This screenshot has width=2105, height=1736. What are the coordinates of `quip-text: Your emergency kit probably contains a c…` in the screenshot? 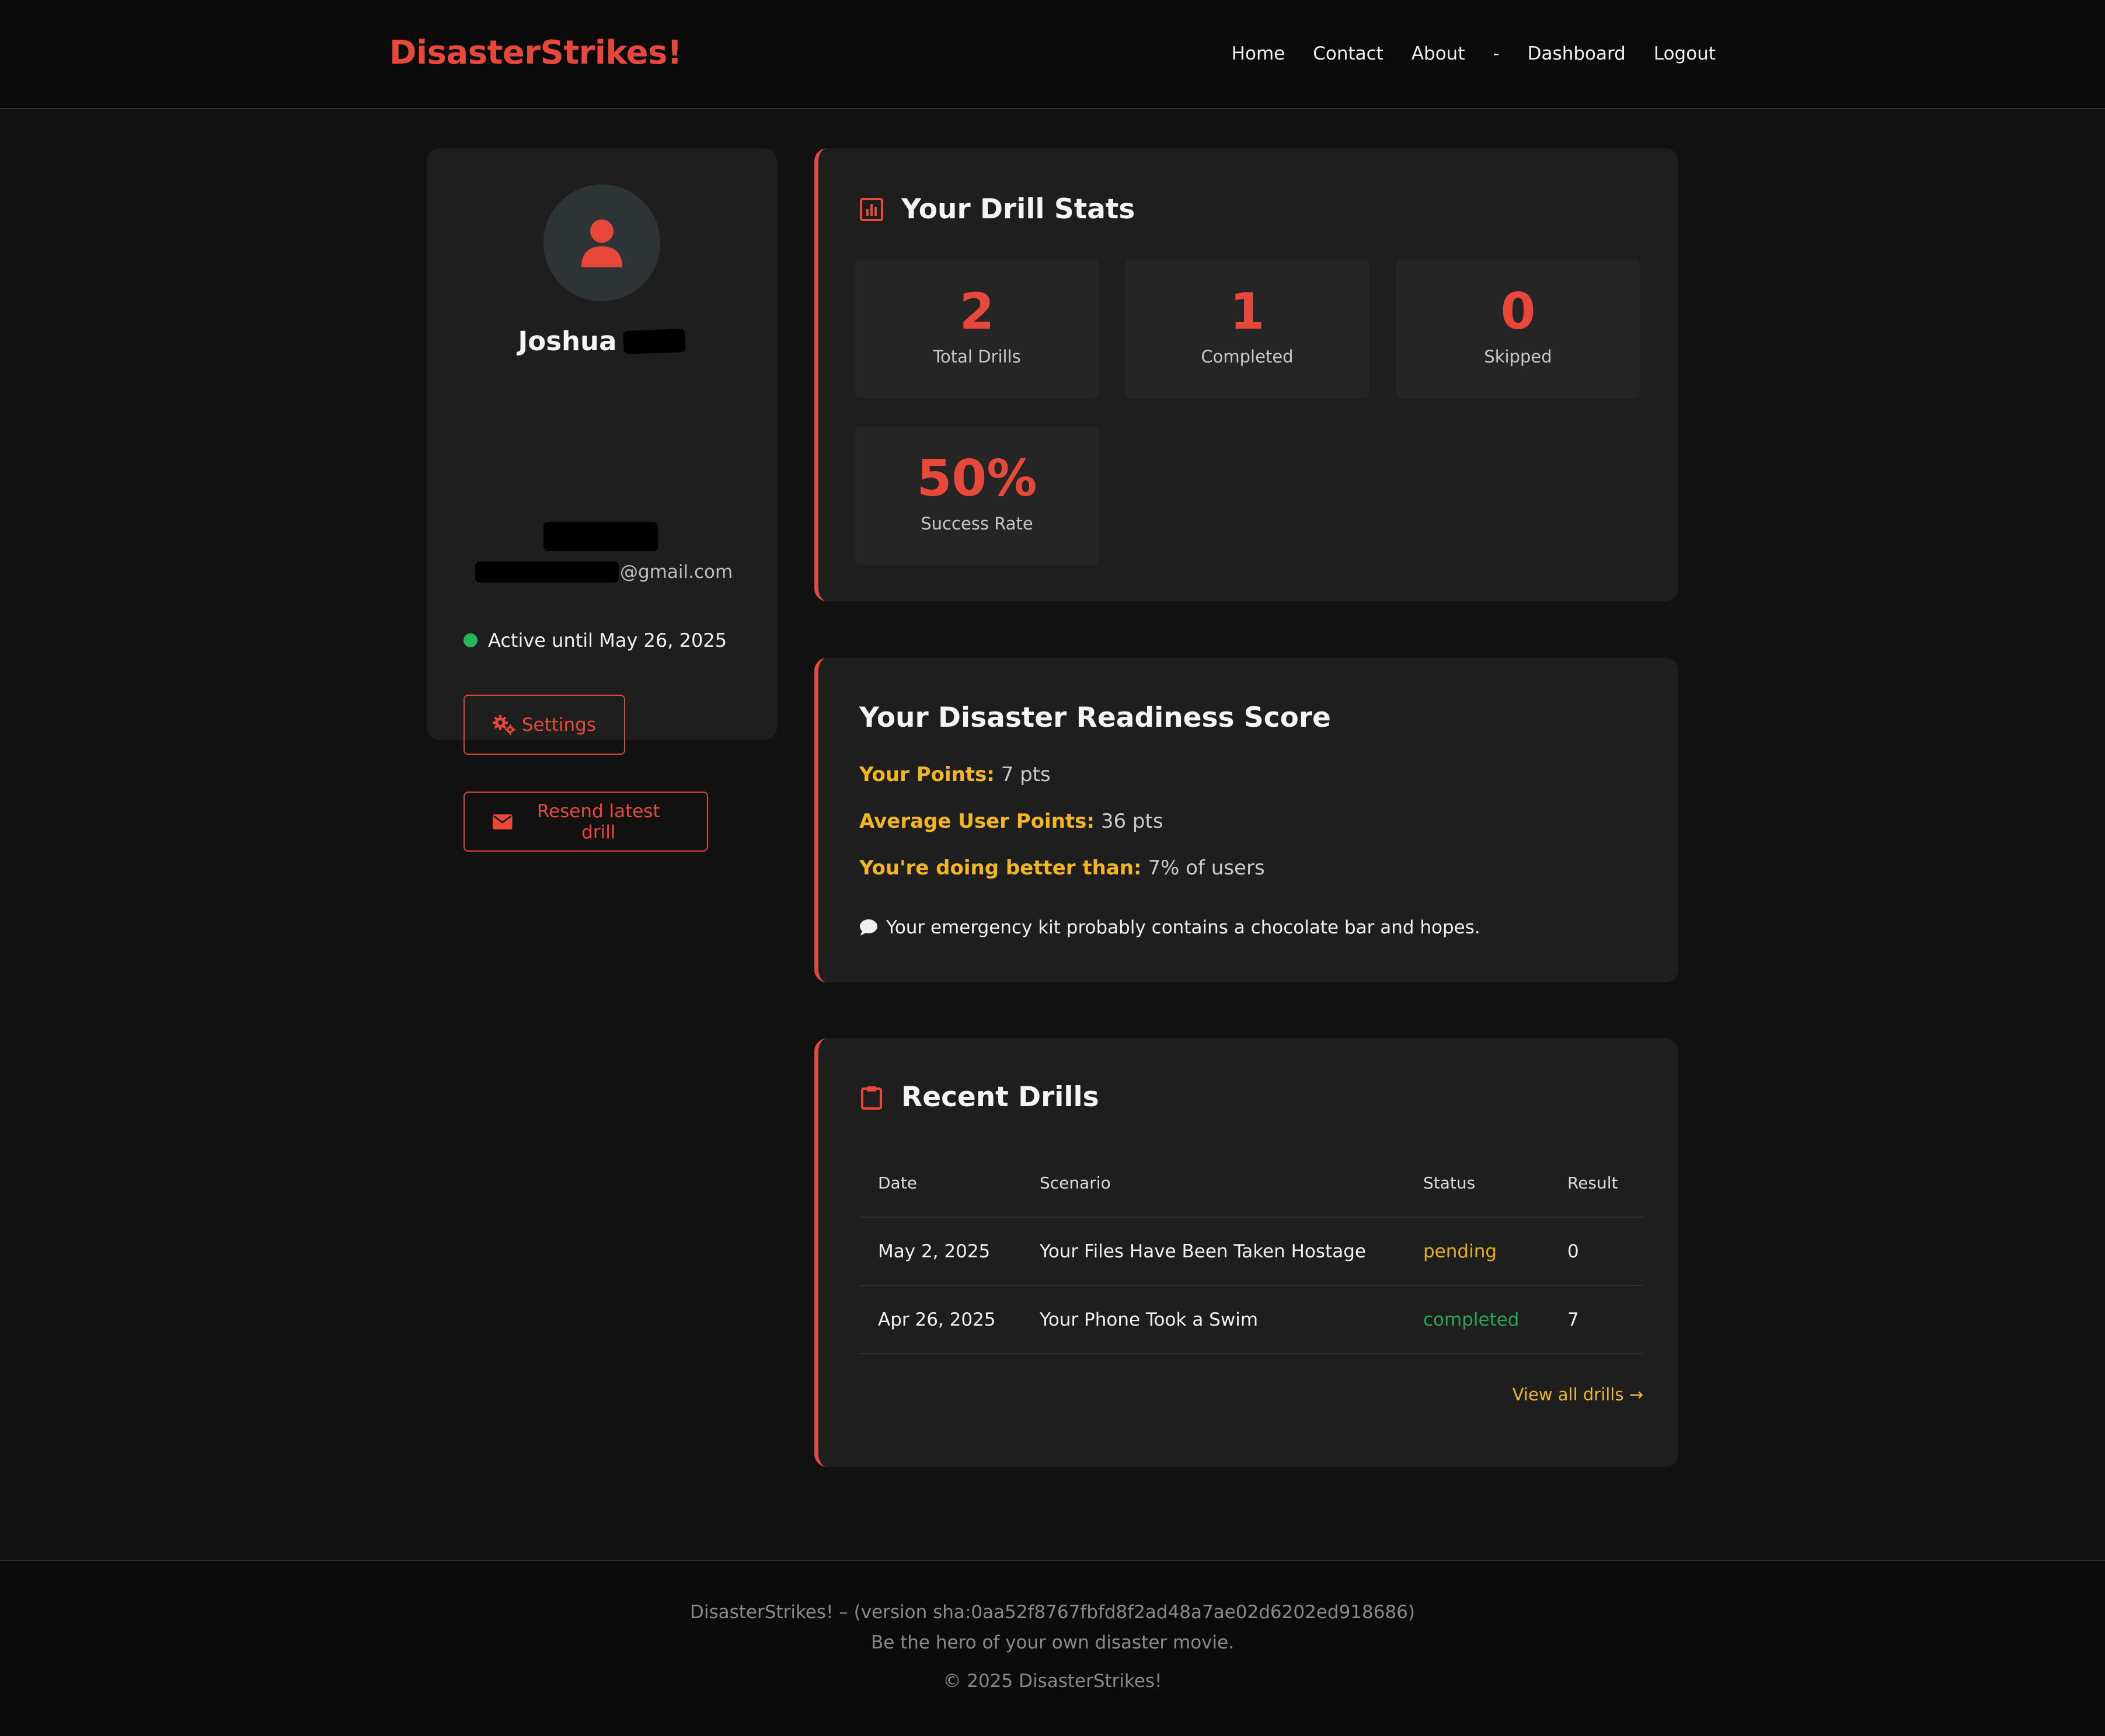 It's located at (1183, 927).